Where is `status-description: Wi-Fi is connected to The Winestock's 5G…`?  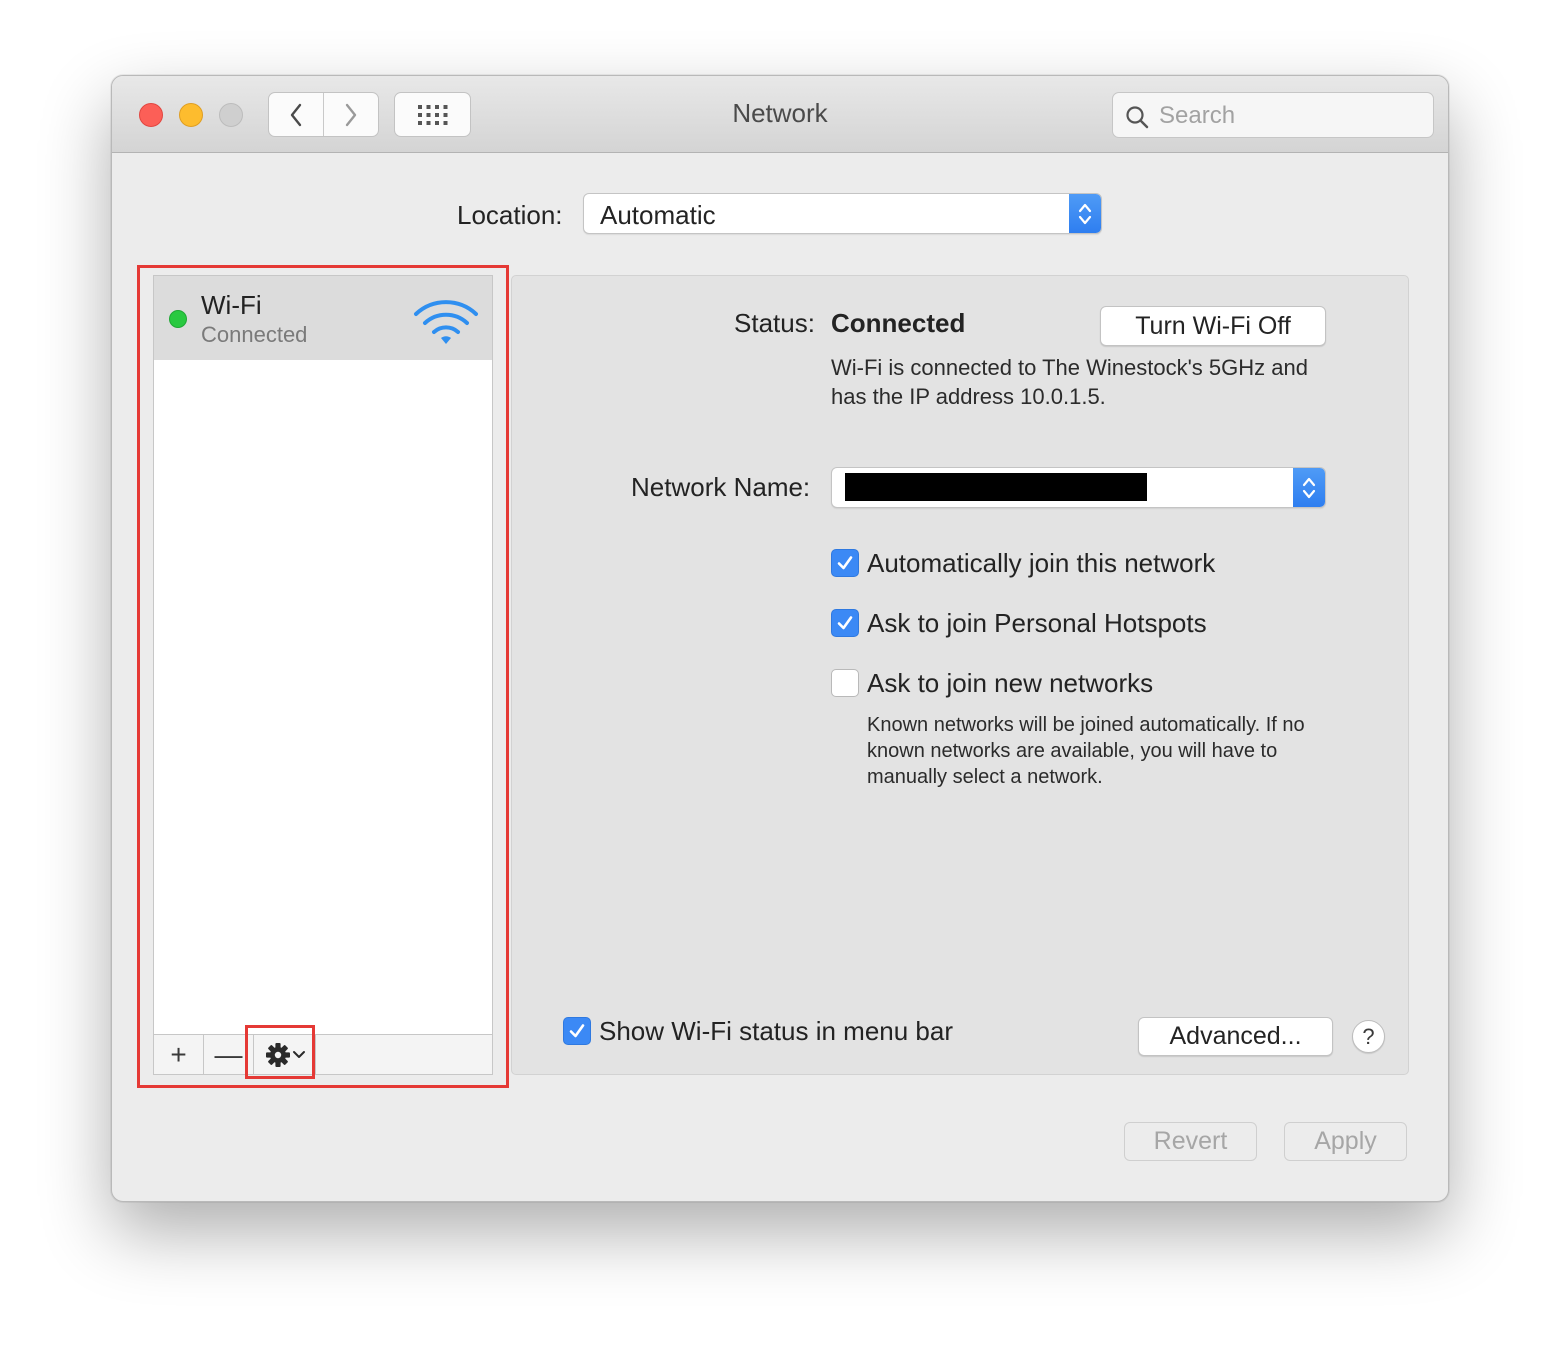
status-description: Wi-Fi is connected to The Winestock's 5G… is located at coordinates (1069, 382).